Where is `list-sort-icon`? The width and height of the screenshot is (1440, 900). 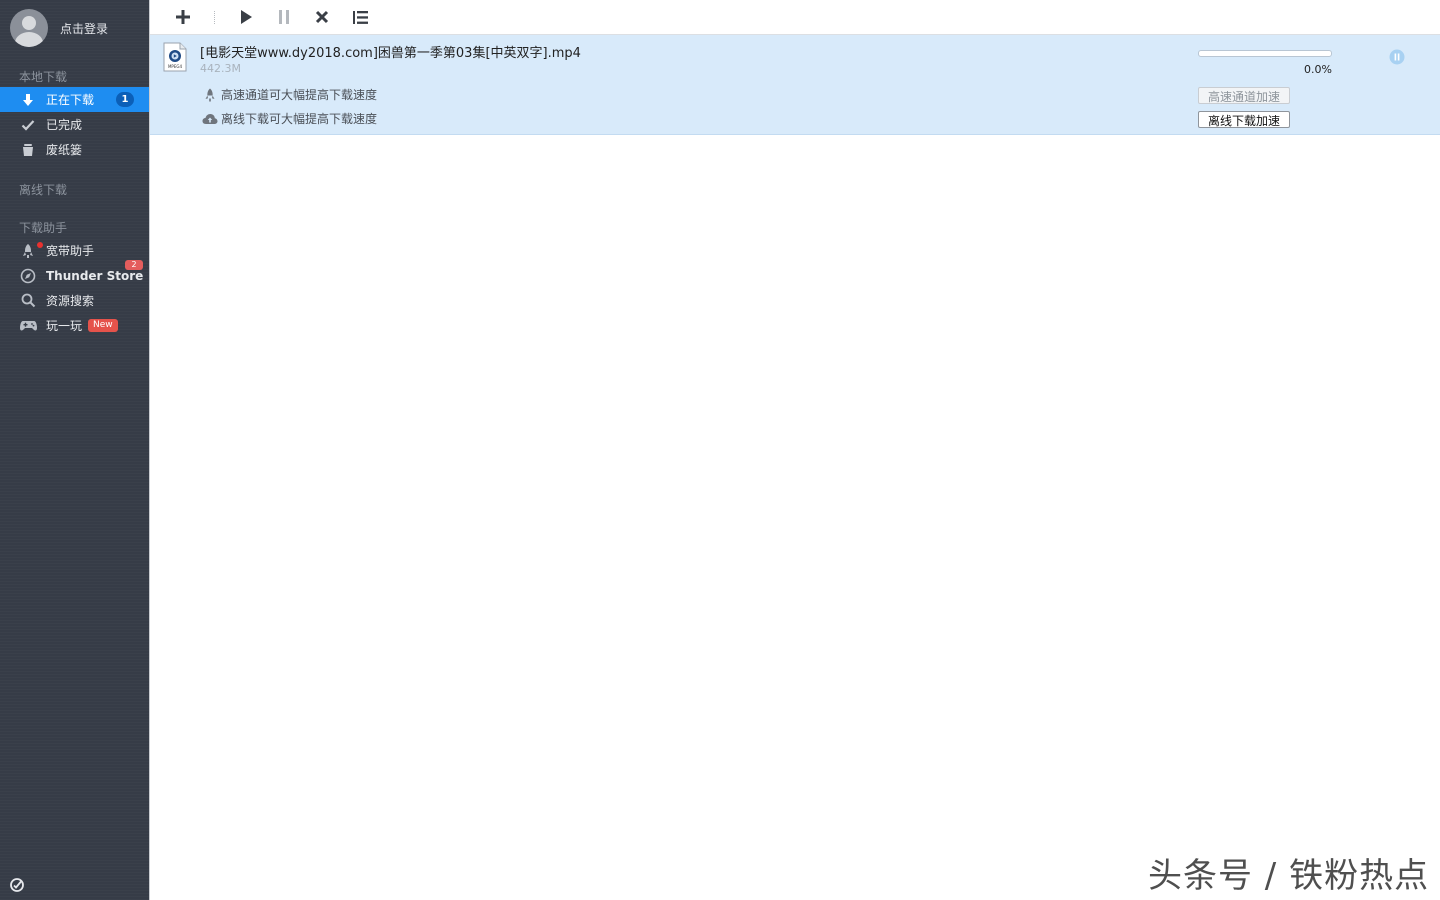
list-sort-icon is located at coordinates (360, 17).